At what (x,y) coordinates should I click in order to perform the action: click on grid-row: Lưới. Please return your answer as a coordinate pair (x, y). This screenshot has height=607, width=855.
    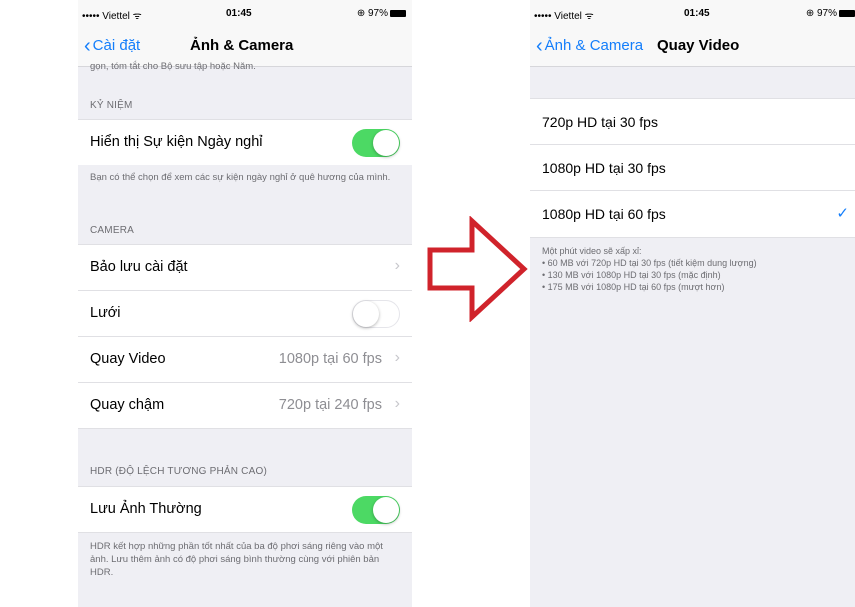
    Looking at the image, I should click on (245, 313).